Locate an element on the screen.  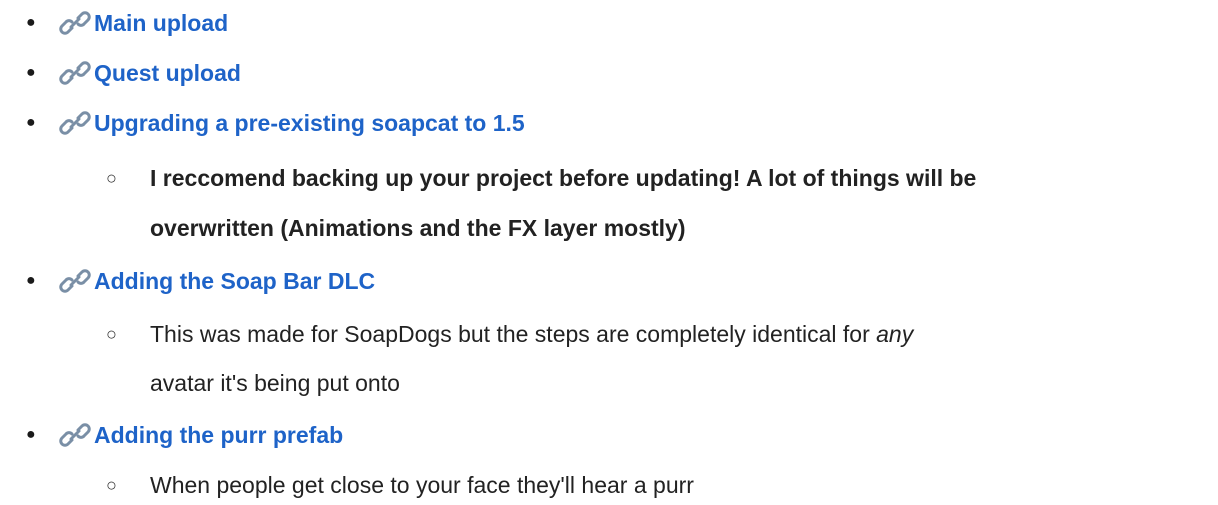
upgrading-soapcat-link: Upgrading a pre-existing soapcat to 1.5 is located at coordinates (291, 123).